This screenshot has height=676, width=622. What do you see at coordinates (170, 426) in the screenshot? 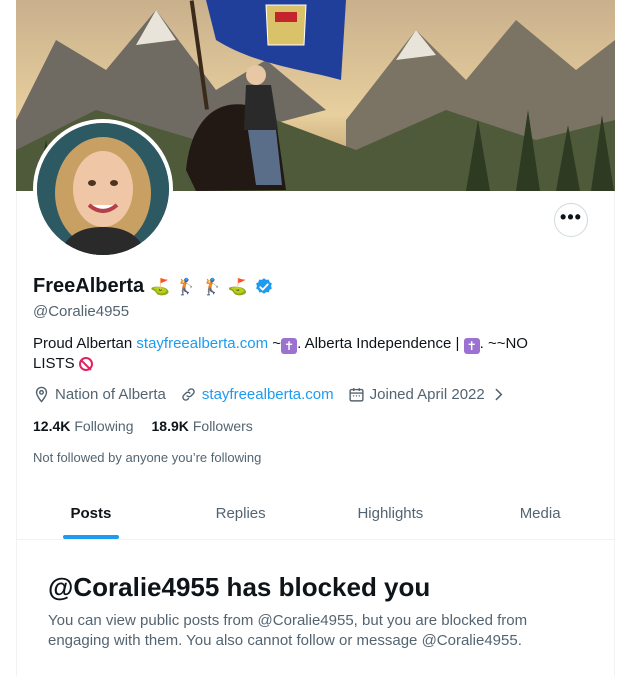
I see `followers-count: 18.9K` at bounding box center [170, 426].